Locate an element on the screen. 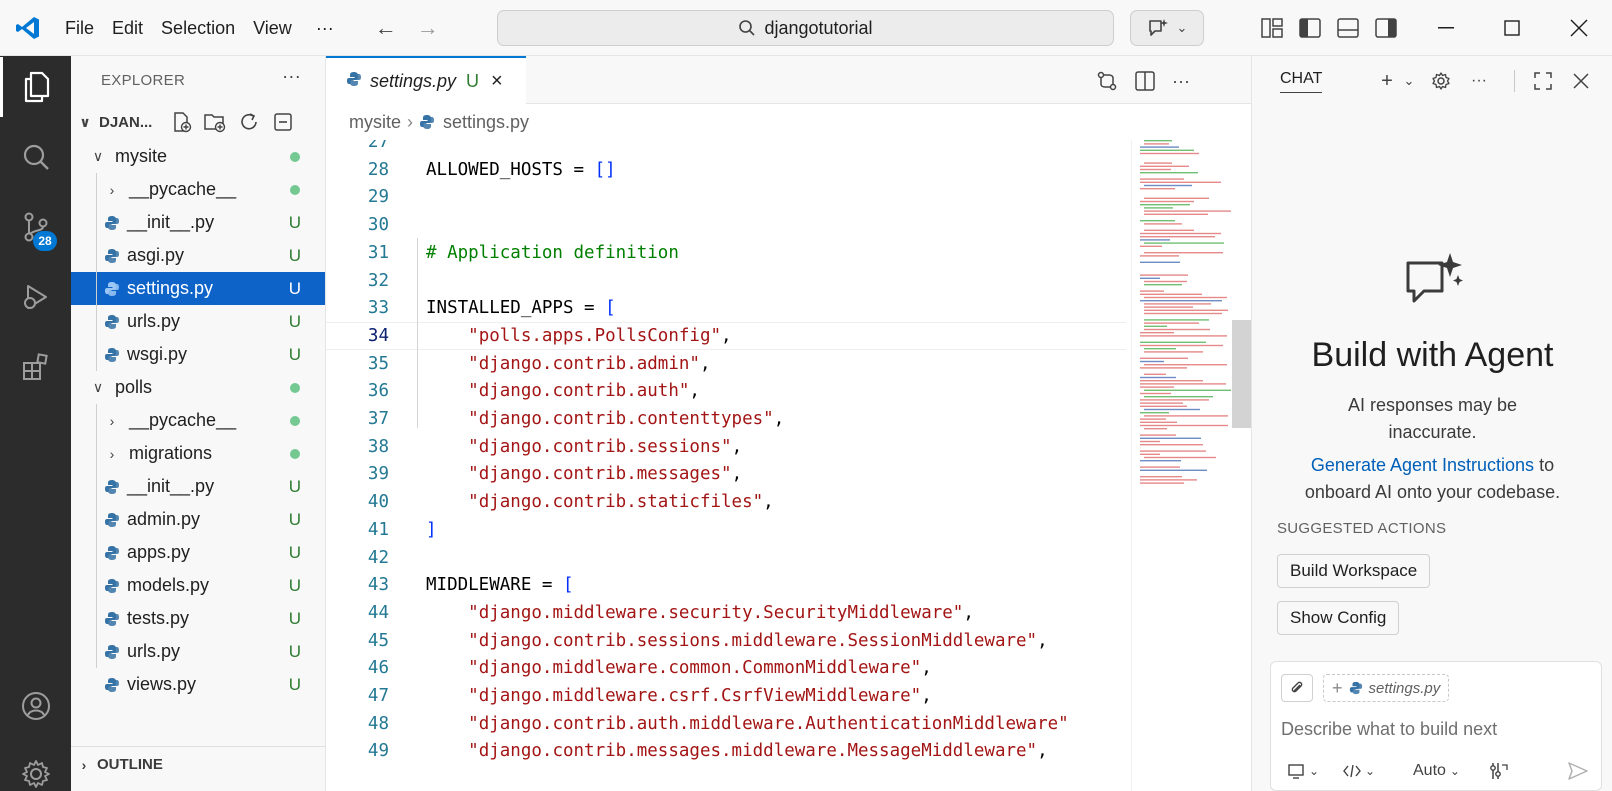 The height and width of the screenshot is (791, 1612). chat-settings-icon is located at coordinates (1441, 81).